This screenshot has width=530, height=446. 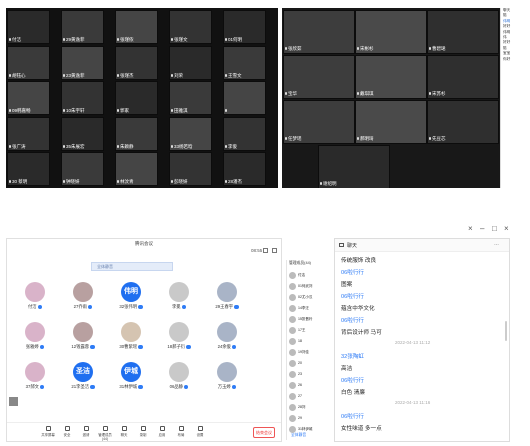 What do you see at coordinates (177, 75) in the screenshot?
I see `participant-name: 刘荣` at bounding box center [177, 75].